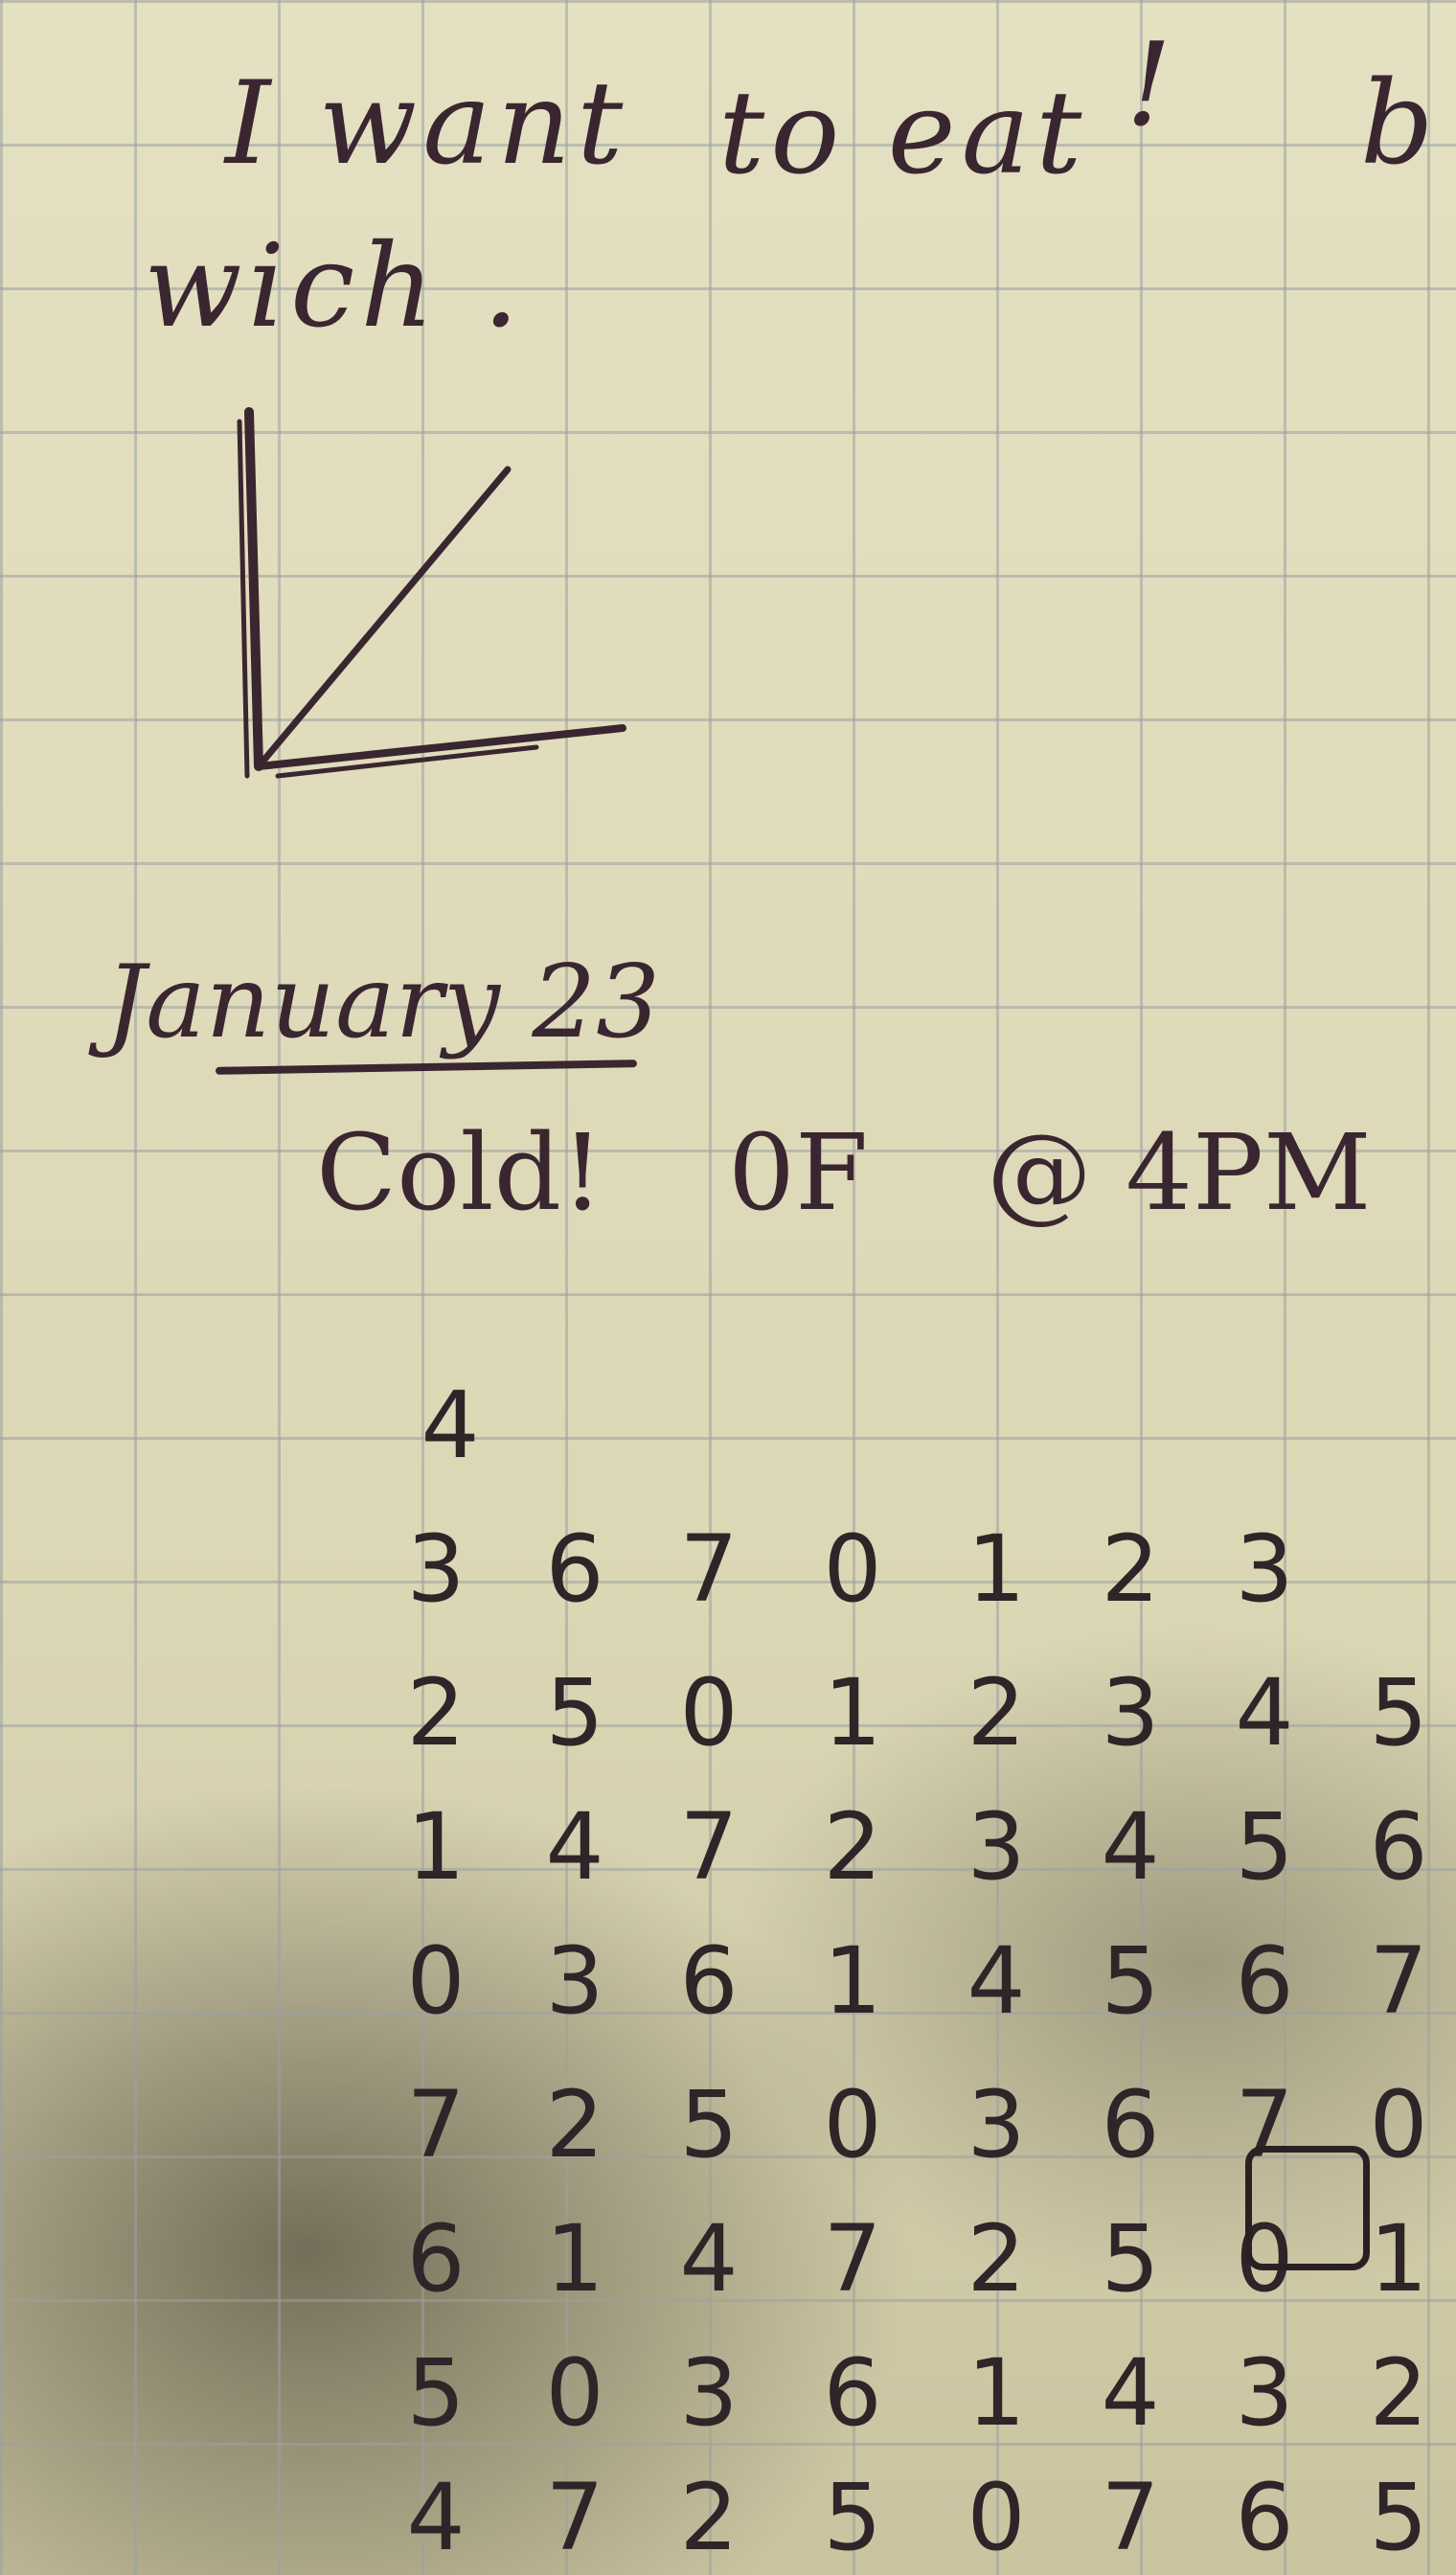 The height and width of the screenshot is (2575, 1456). What do you see at coordinates (1308, 2208) in the screenshot?
I see `boxed-digit-outline` at bounding box center [1308, 2208].